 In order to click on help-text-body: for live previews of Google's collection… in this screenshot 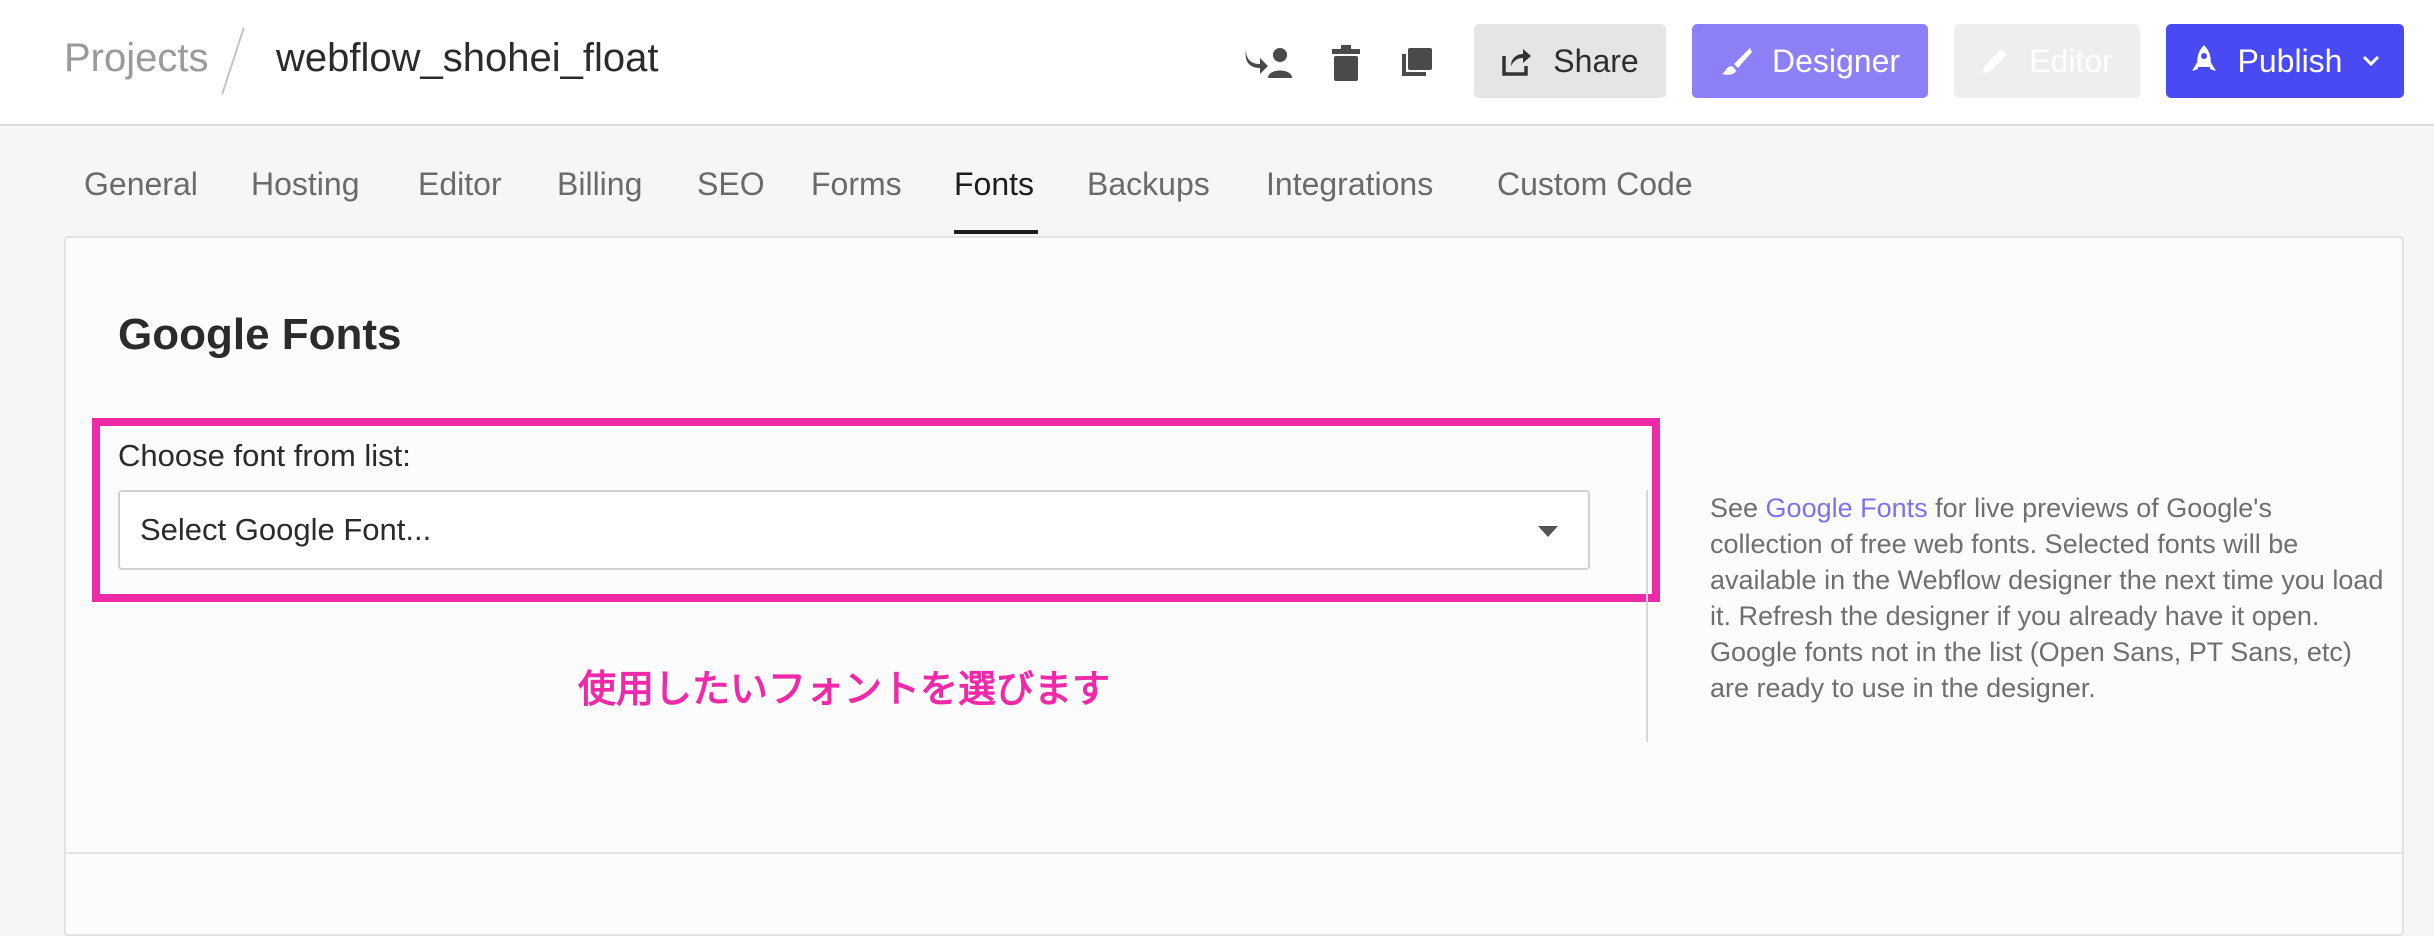, I will do `click(2047, 598)`.